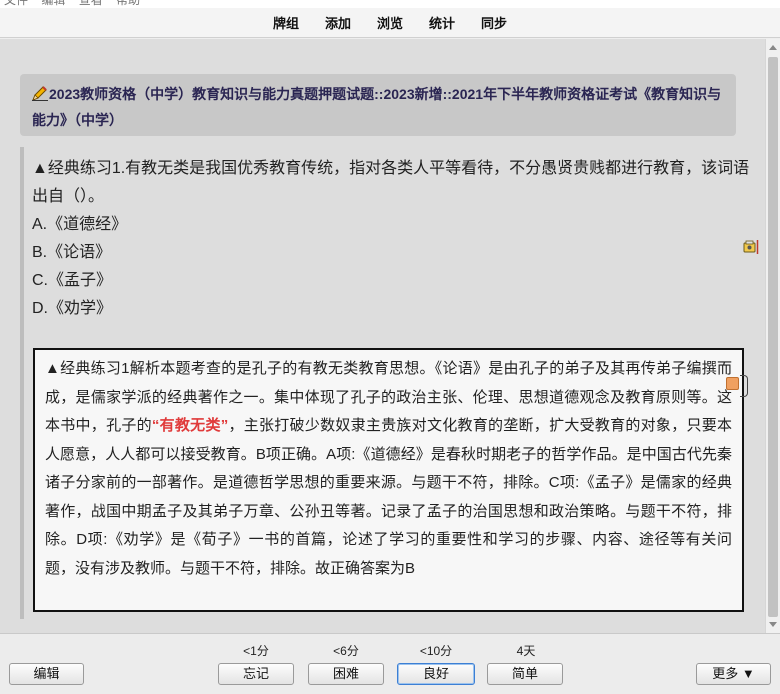  I want to click on easy-button: 简单, so click(525, 674).